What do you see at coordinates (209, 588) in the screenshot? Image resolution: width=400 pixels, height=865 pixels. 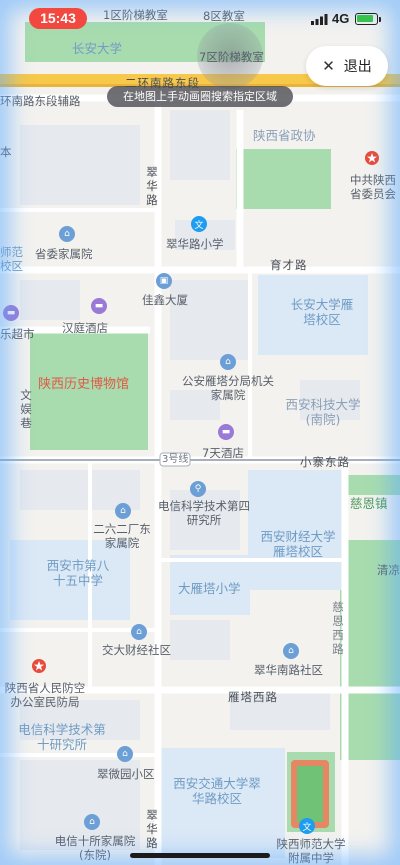 I see `poi-label-dayan-primary: 大雁塔小学` at bounding box center [209, 588].